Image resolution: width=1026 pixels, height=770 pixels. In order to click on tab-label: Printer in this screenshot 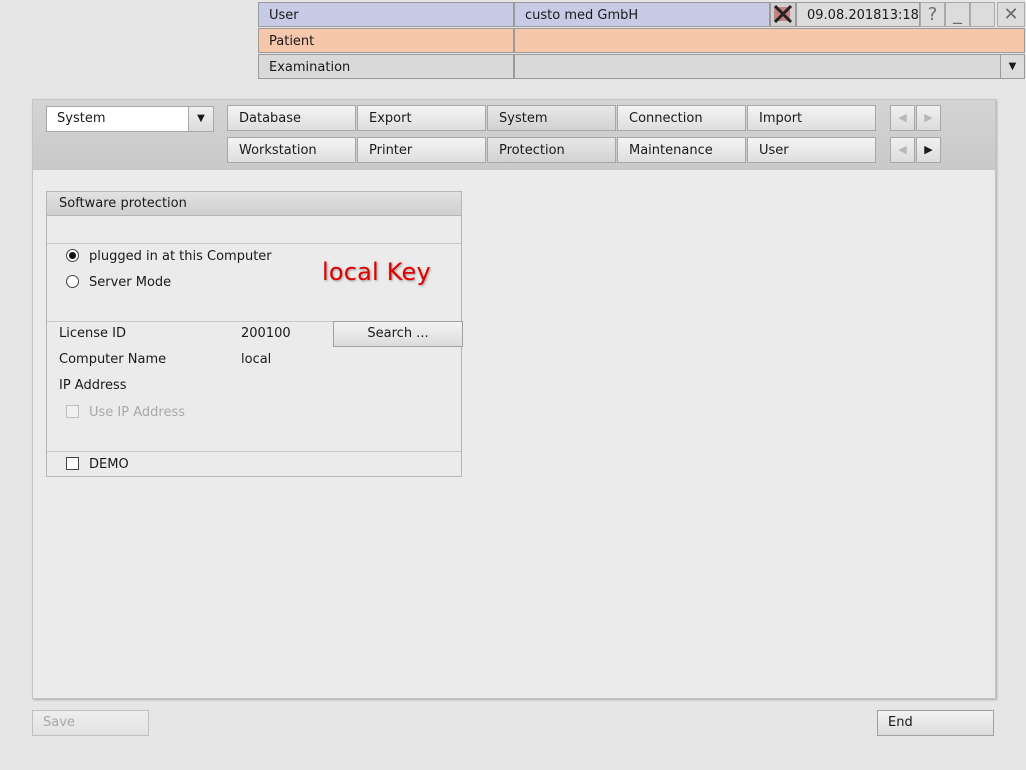, I will do `click(391, 150)`.